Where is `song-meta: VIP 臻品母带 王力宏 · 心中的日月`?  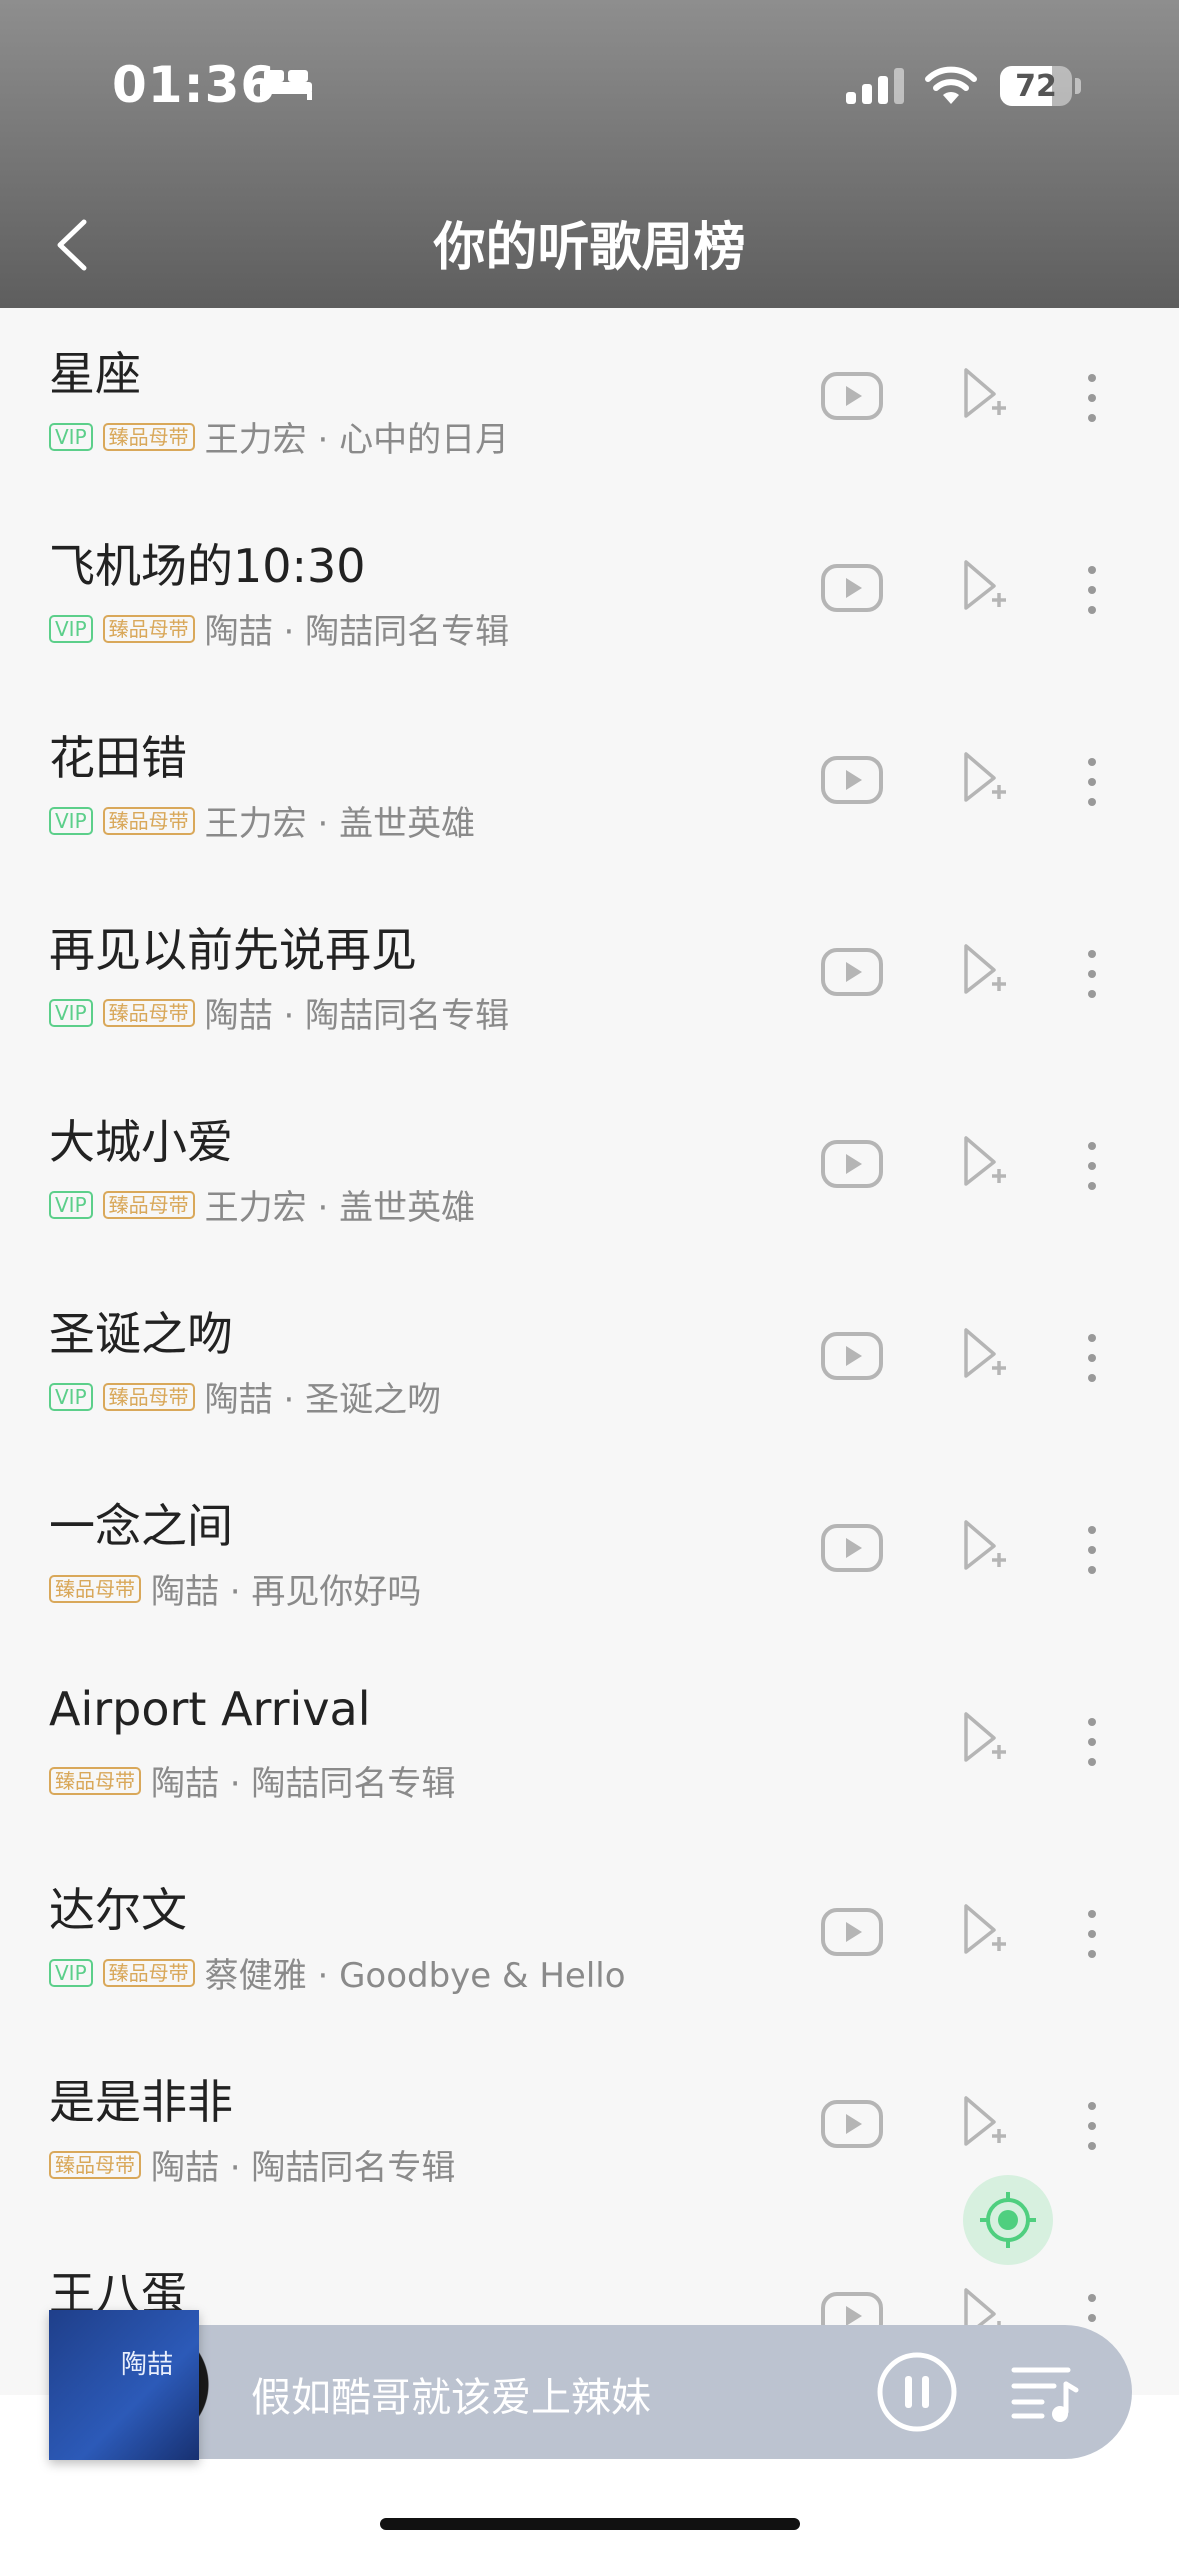 song-meta: VIP 臻品母带 王力宏 · 心中的日月 is located at coordinates (279, 436).